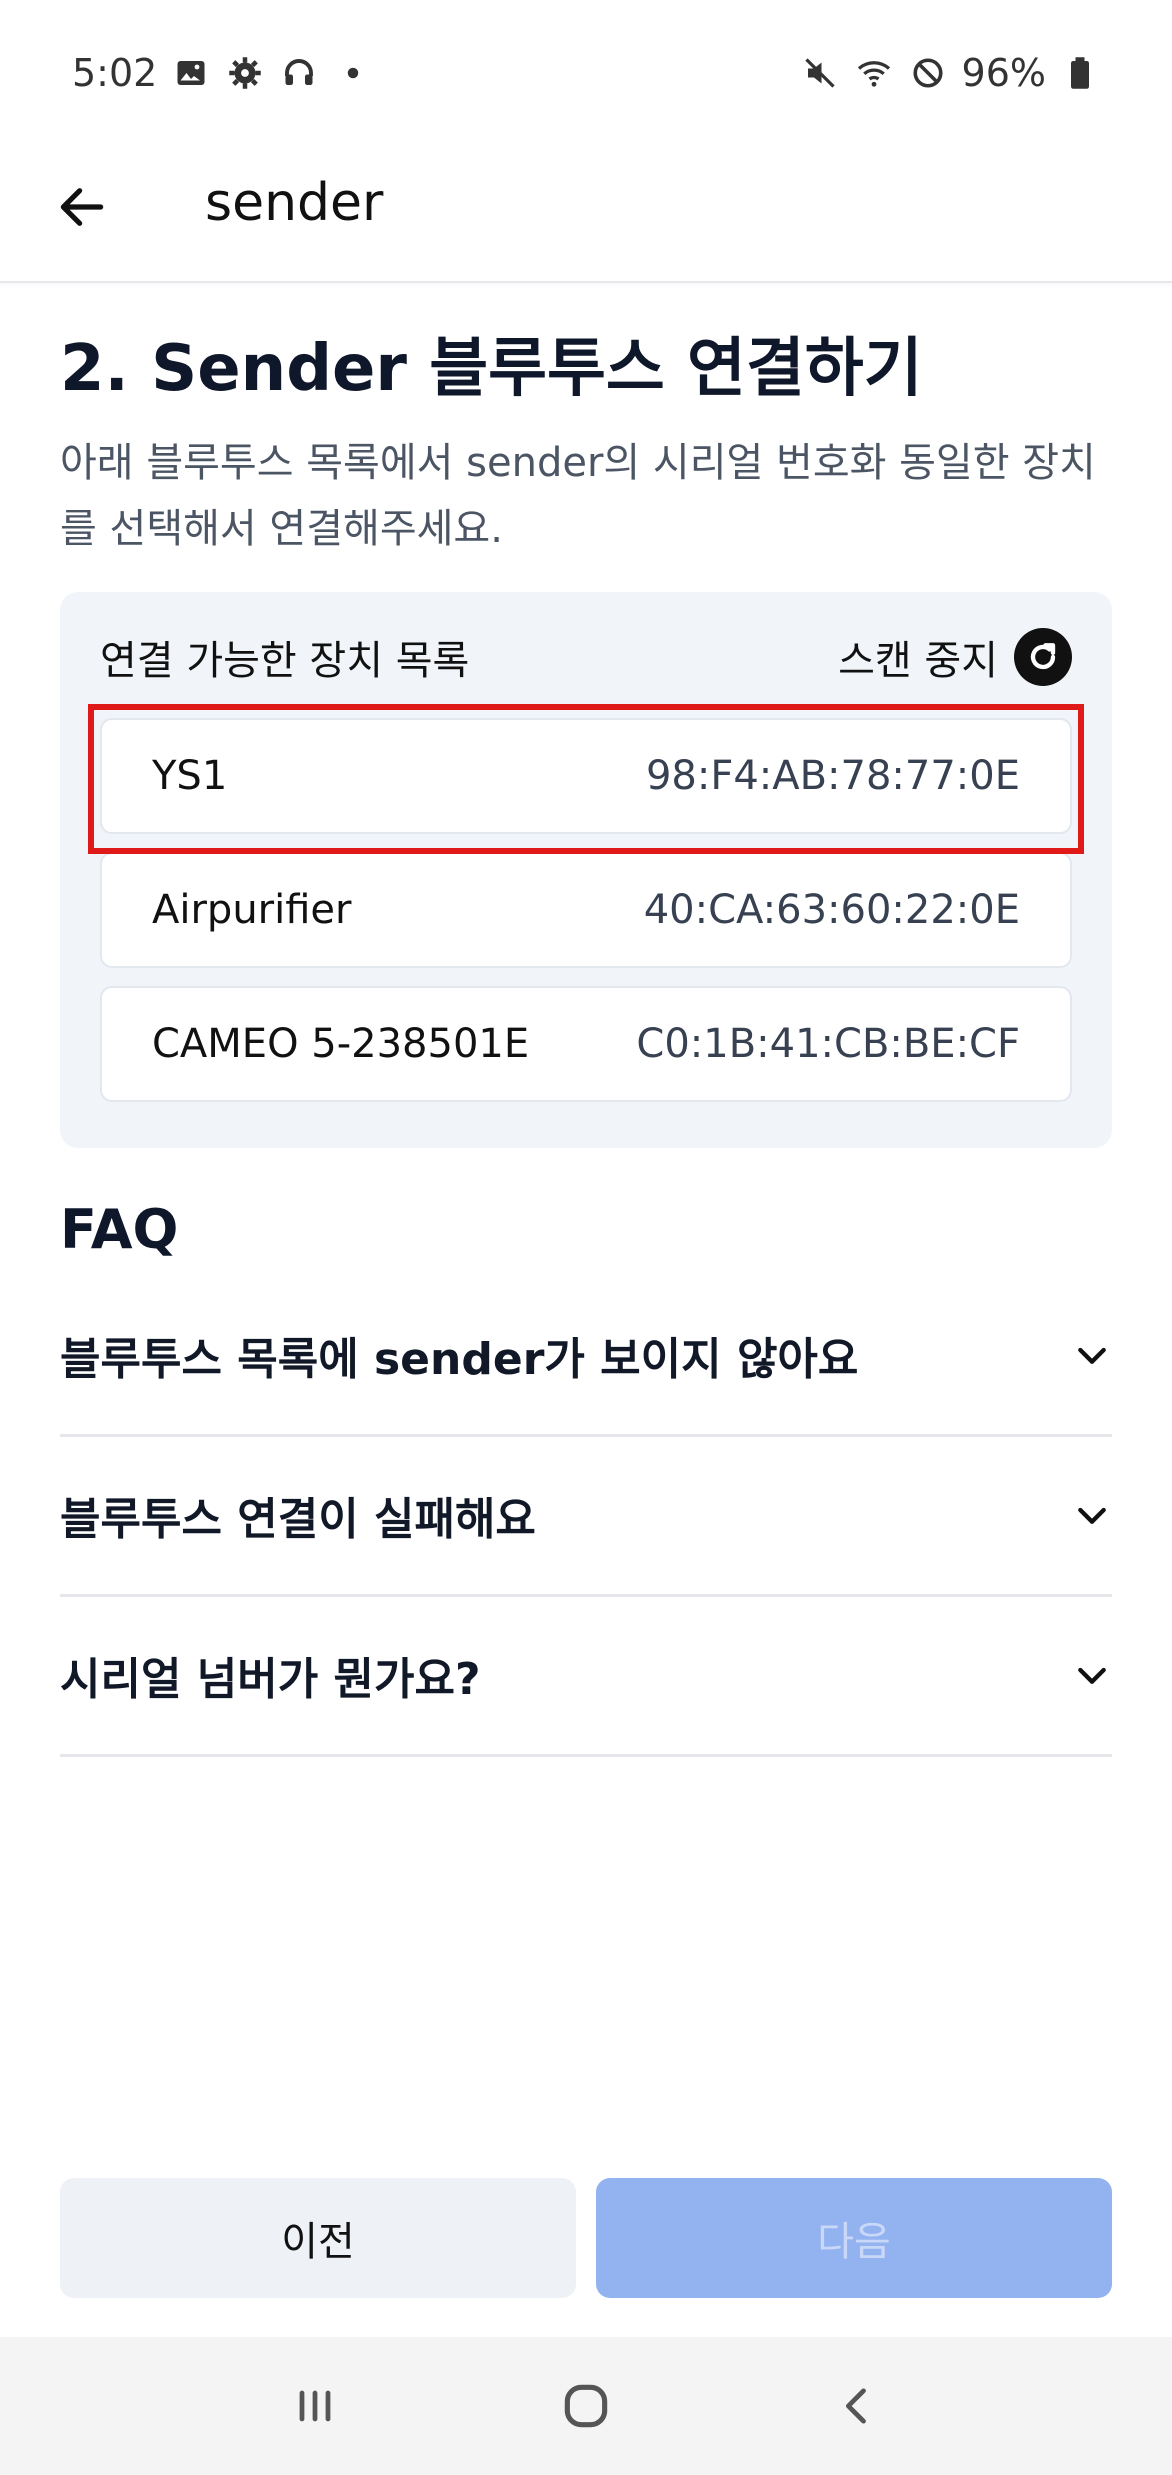 The height and width of the screenshot is (2475, 1172). Describe the element at coordinates (82, 207) in the screenshot. I see `back-arrow-icon` at that location.